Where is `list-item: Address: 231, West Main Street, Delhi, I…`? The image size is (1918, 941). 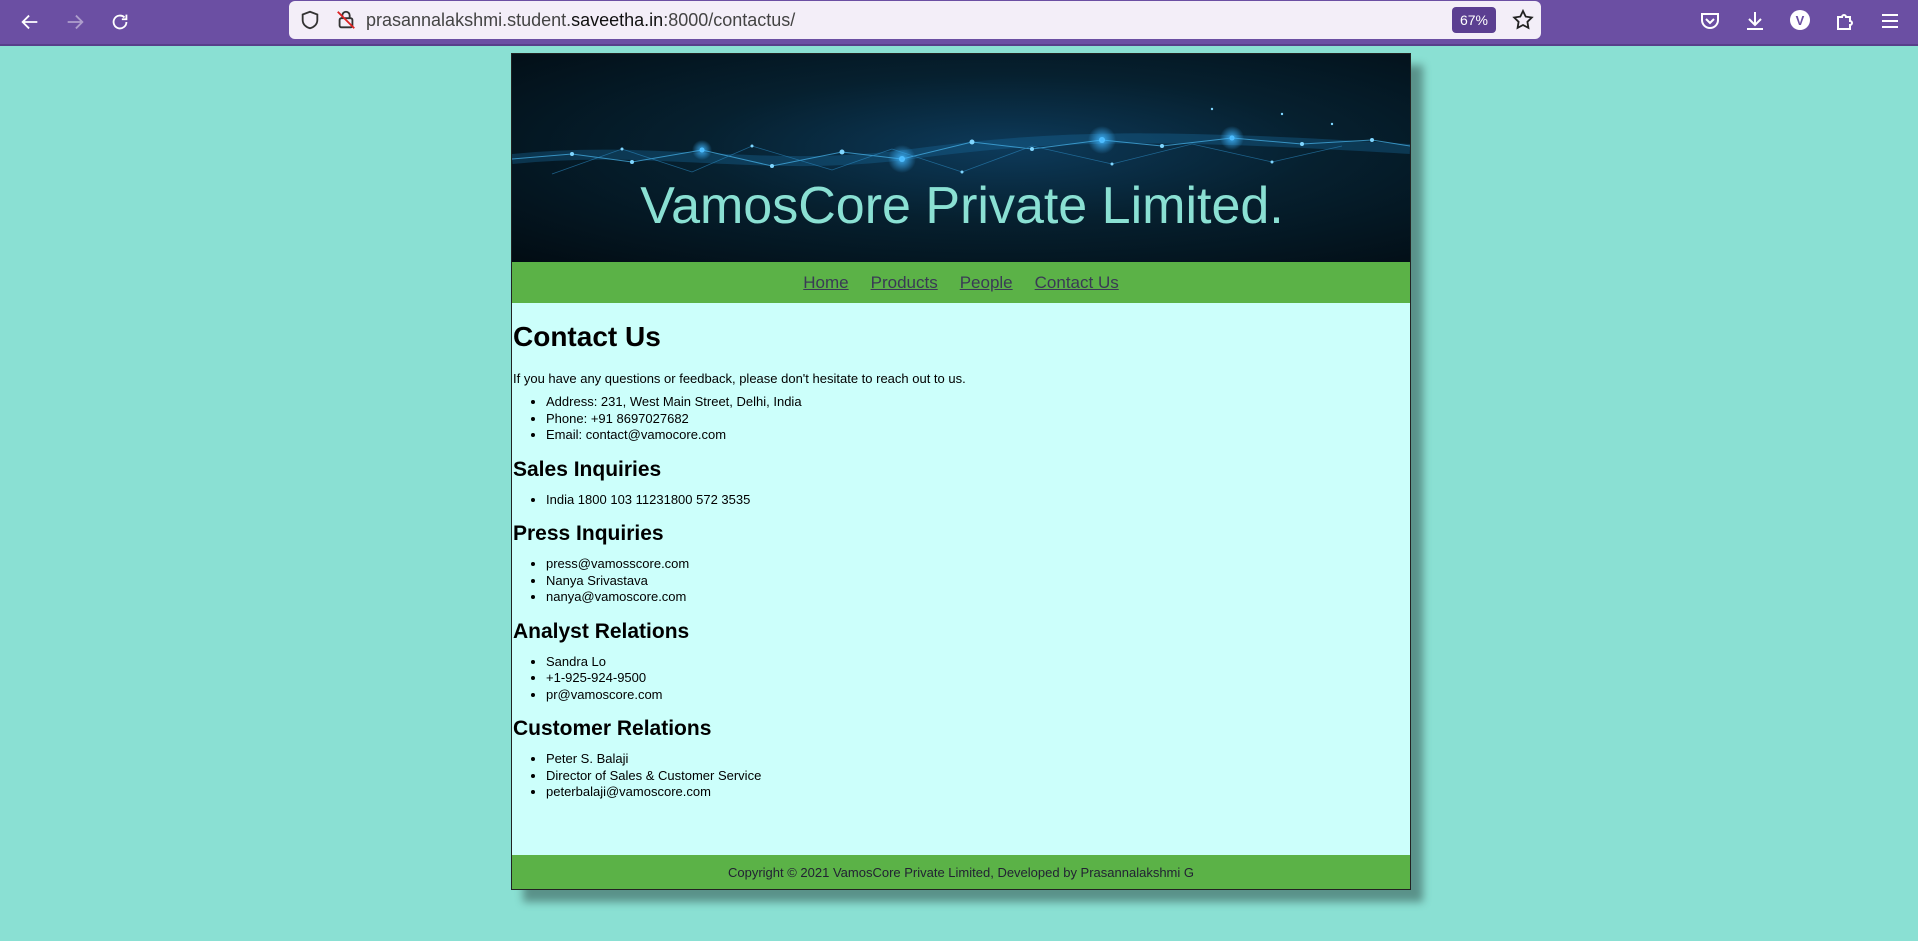 list-item: Address: 231, West Main Street, Delhi, I… is located at coordinates (977, 402).